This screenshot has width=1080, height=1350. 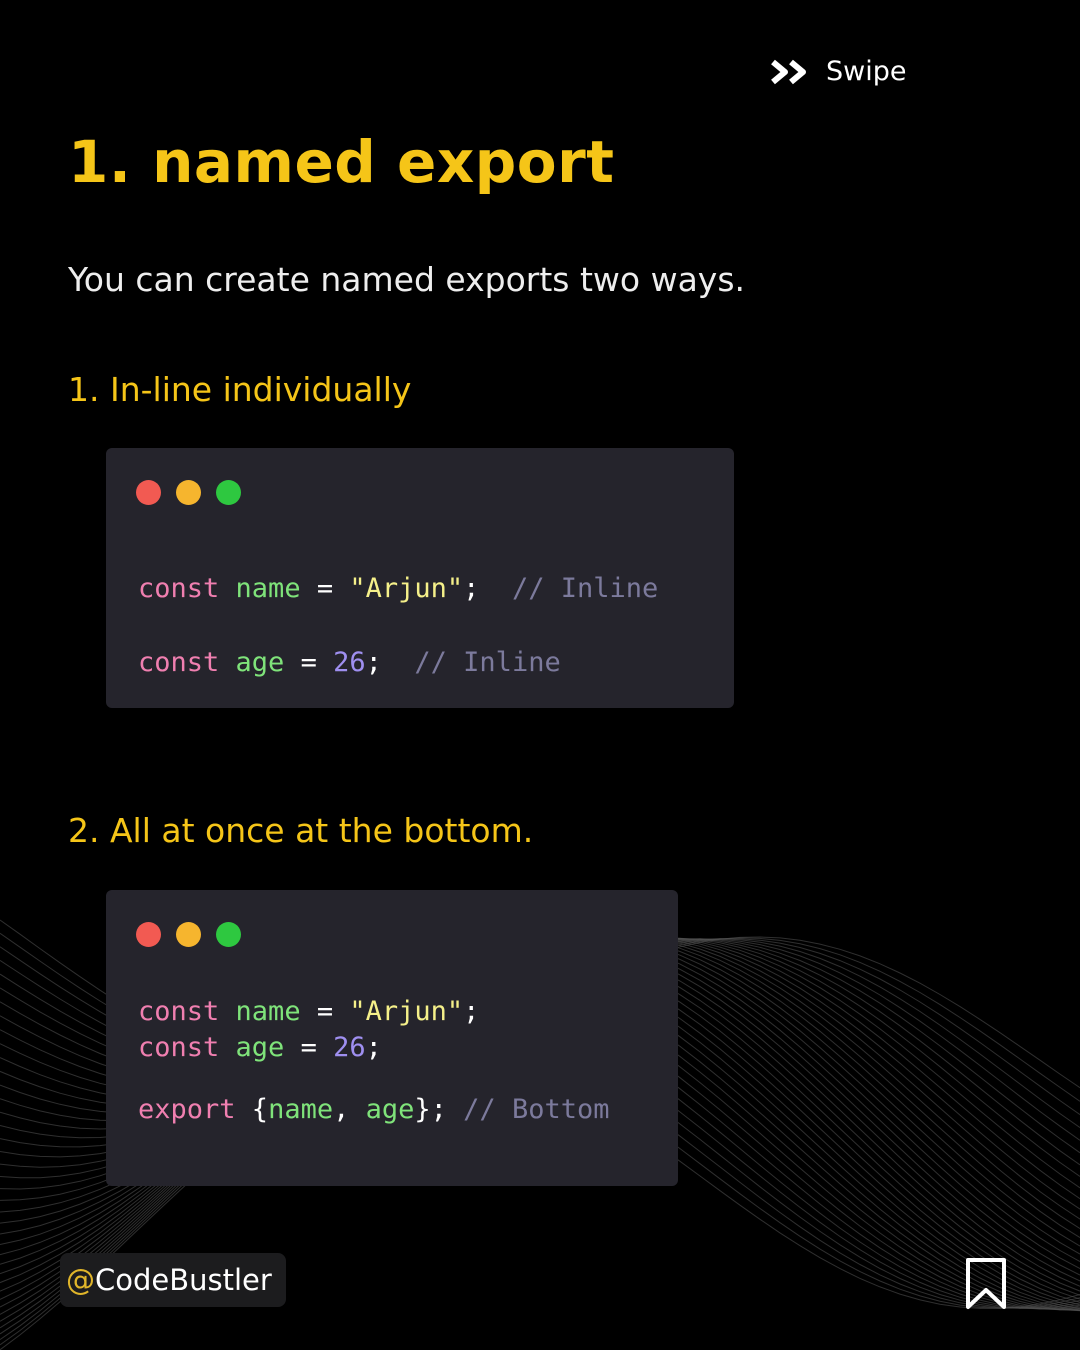 What do you see at coordinates (240, 389) in the screenshot?
I see `section1-heading: 1. In-line individually` at bounding box center [240, 389].